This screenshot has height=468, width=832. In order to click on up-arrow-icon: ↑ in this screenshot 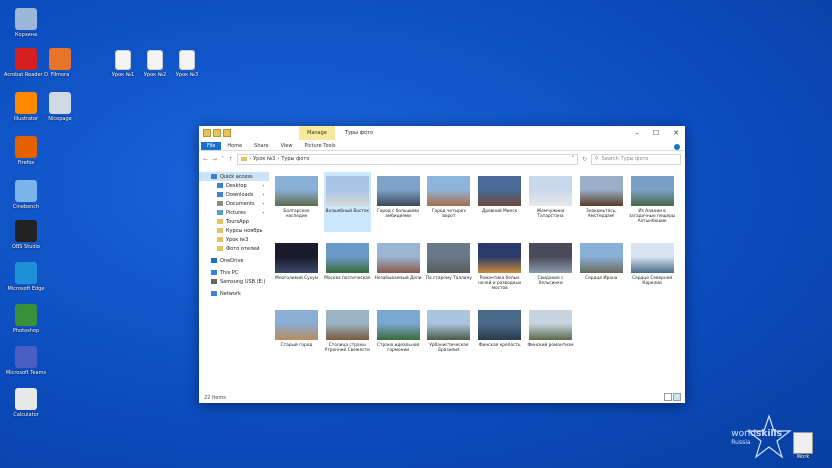, I will do `click(230, 159)`.